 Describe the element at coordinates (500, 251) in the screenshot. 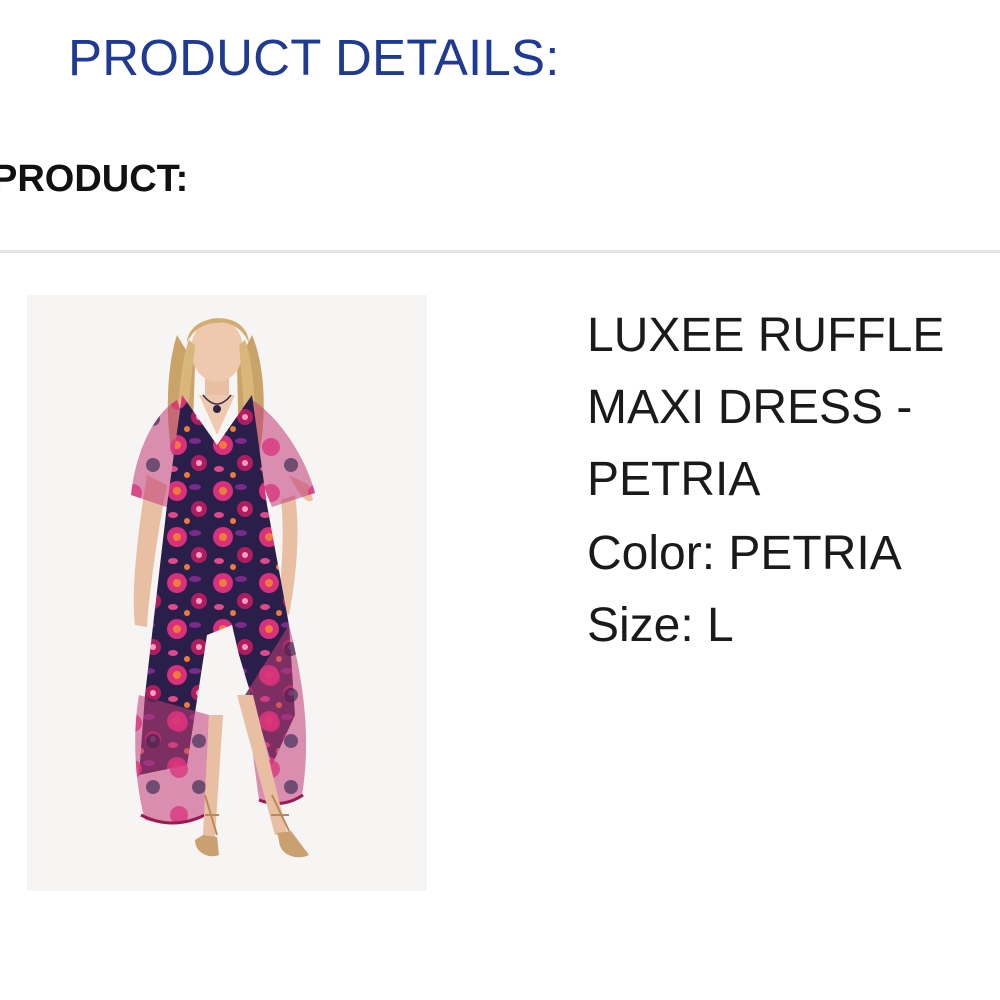

I see `divider` at that location.